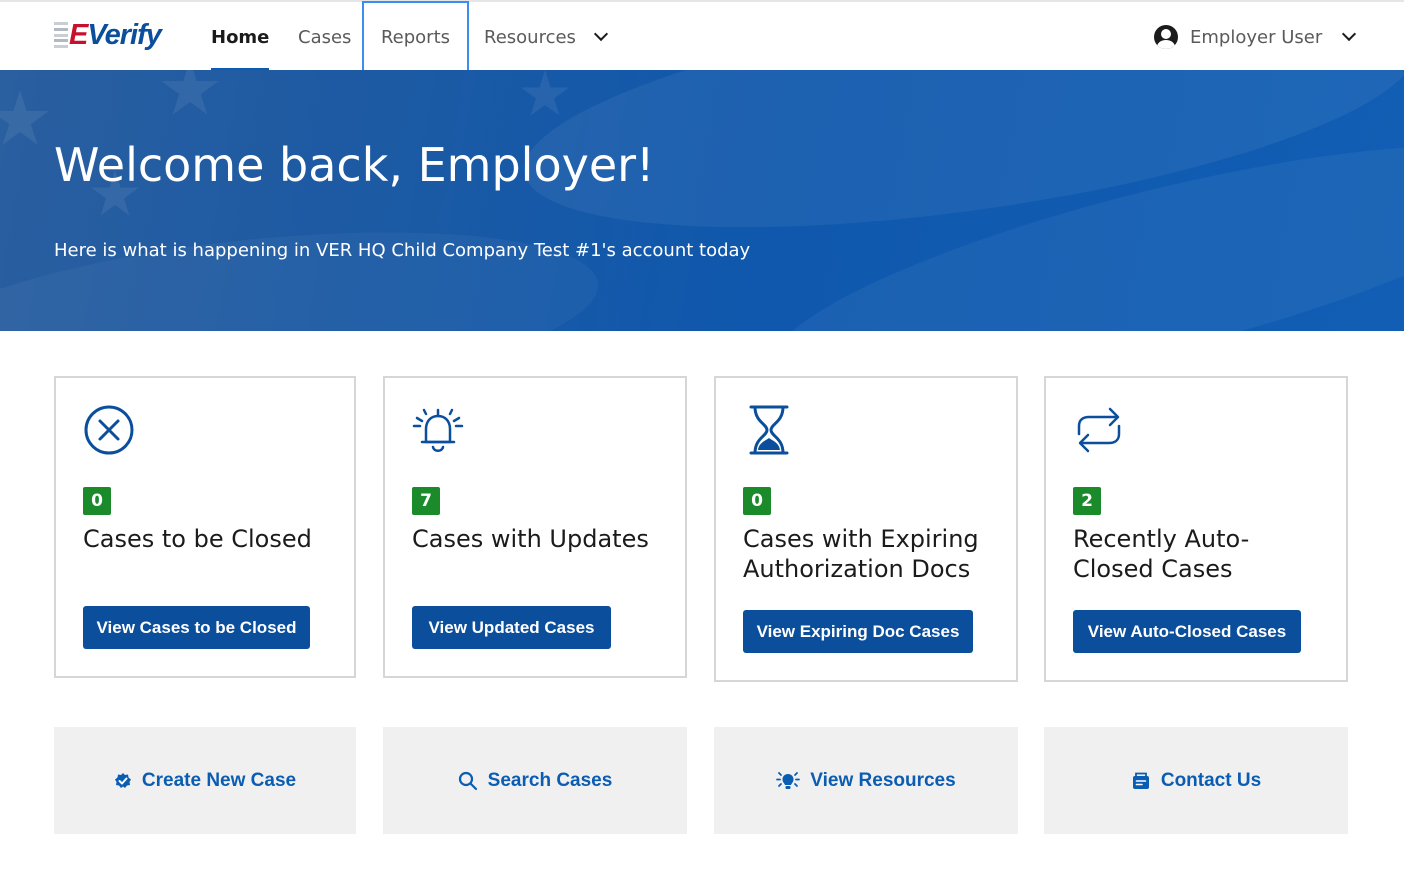 The height and width of the screenshot is (874, 1404). What do you see at coordinates (240, 37) in the screenshot?
I see `nav-home: Home` at bounding box center [240, 37].